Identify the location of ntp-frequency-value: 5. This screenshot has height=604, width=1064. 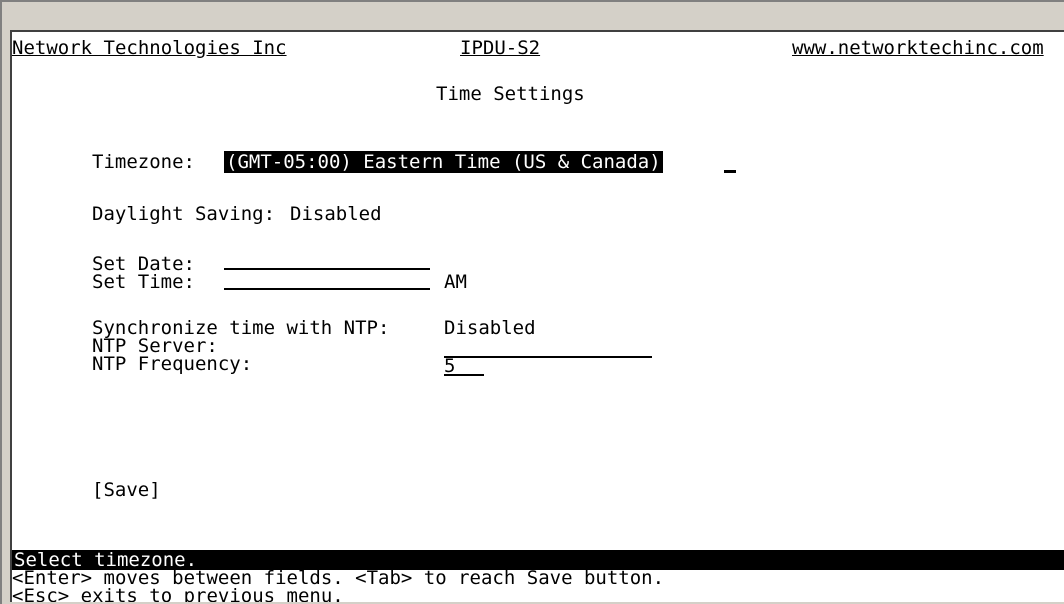
(450, 366).